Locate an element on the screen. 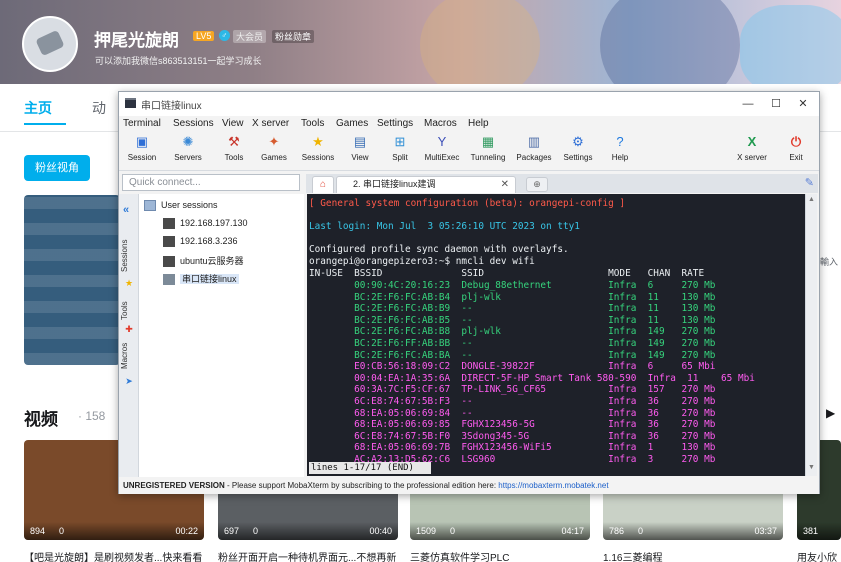 This screenshot has width=841, height=562. vip-badge: 大会员 is located at coordinates (250, 36).